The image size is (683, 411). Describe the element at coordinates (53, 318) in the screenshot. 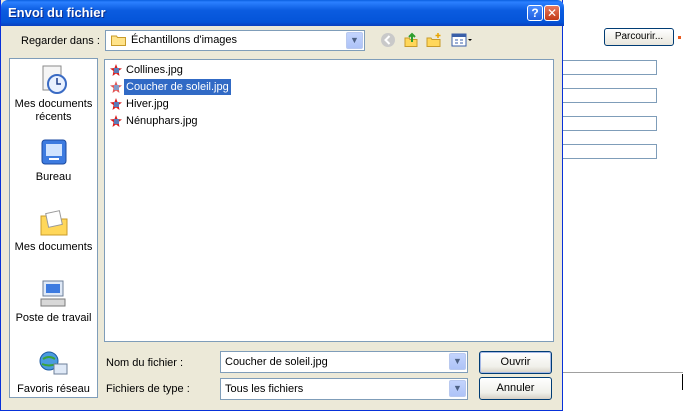

I see `place-label: Poste de travail` at that location.